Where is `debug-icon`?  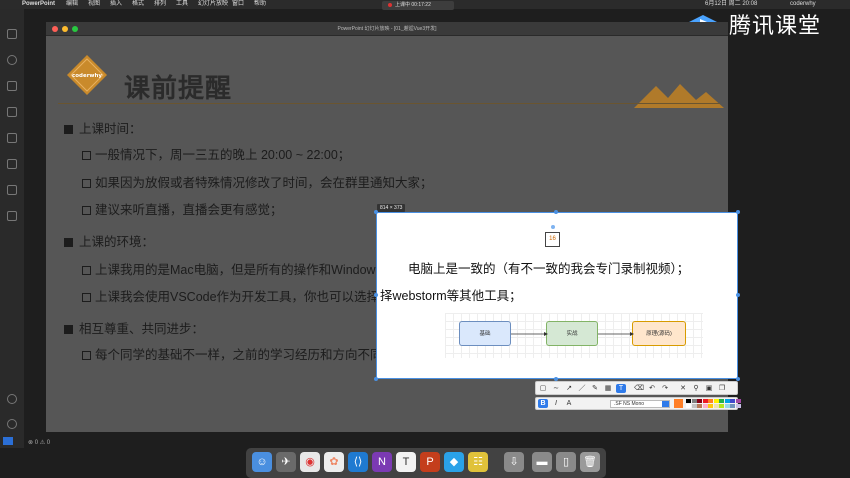
debug-icon is located at coordinates (12, 112).